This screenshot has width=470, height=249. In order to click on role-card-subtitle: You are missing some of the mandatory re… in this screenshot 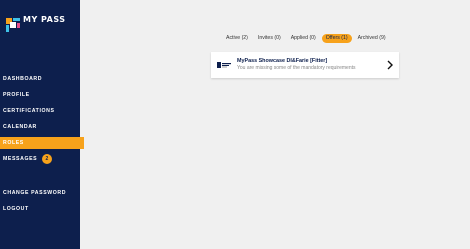, I will do `click(296, 68)`.